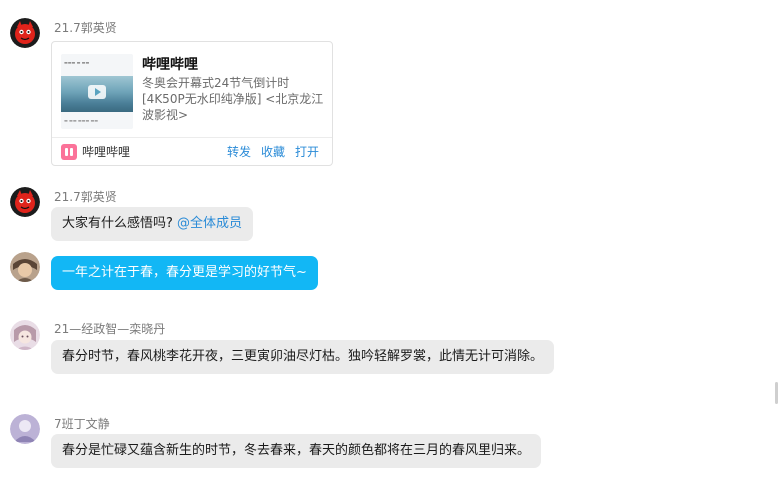  Describe the element at coordinates (233, 99) in the screenshot. I see `card-description: 冬奥会开幕式24节气倒计时[4K50P无水印纯净版] <北京龙江波影视>` at that location.